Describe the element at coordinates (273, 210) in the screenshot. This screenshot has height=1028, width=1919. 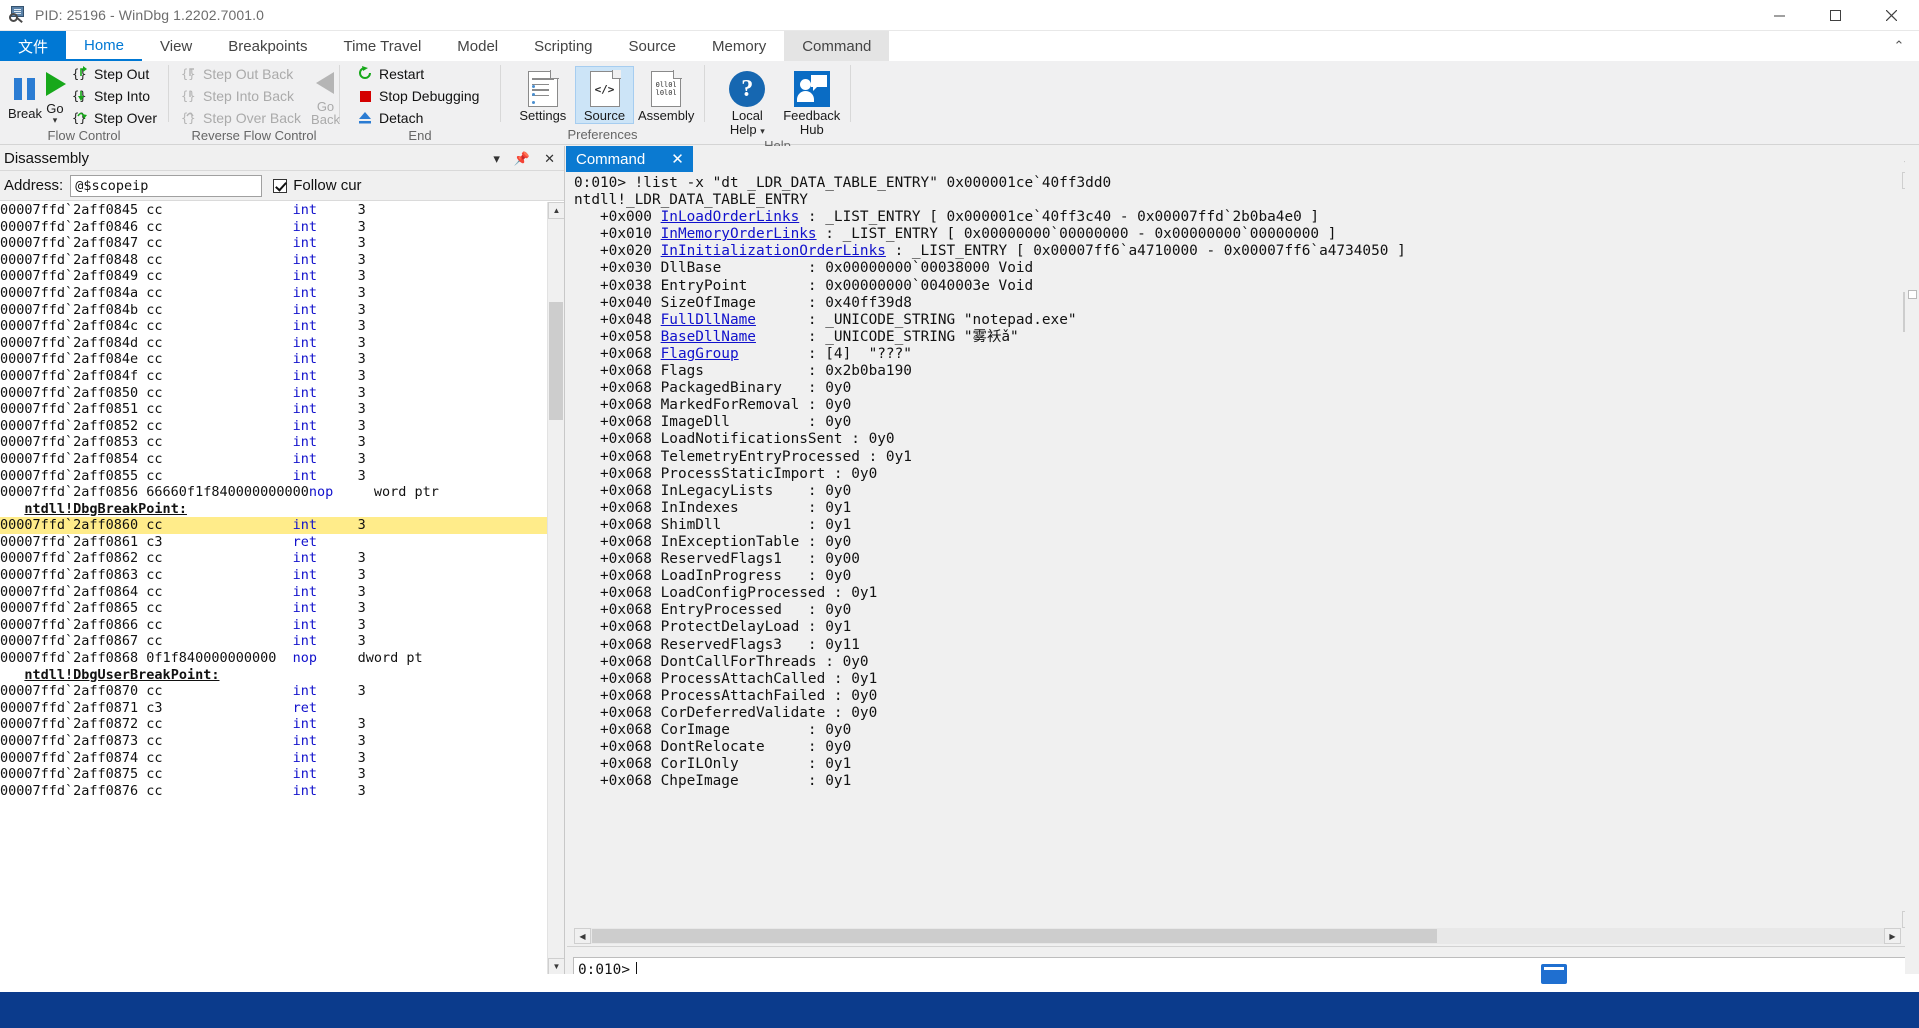
I see `disassembly-row: 00007ffd`2aff0845 cc int 3` at that location.